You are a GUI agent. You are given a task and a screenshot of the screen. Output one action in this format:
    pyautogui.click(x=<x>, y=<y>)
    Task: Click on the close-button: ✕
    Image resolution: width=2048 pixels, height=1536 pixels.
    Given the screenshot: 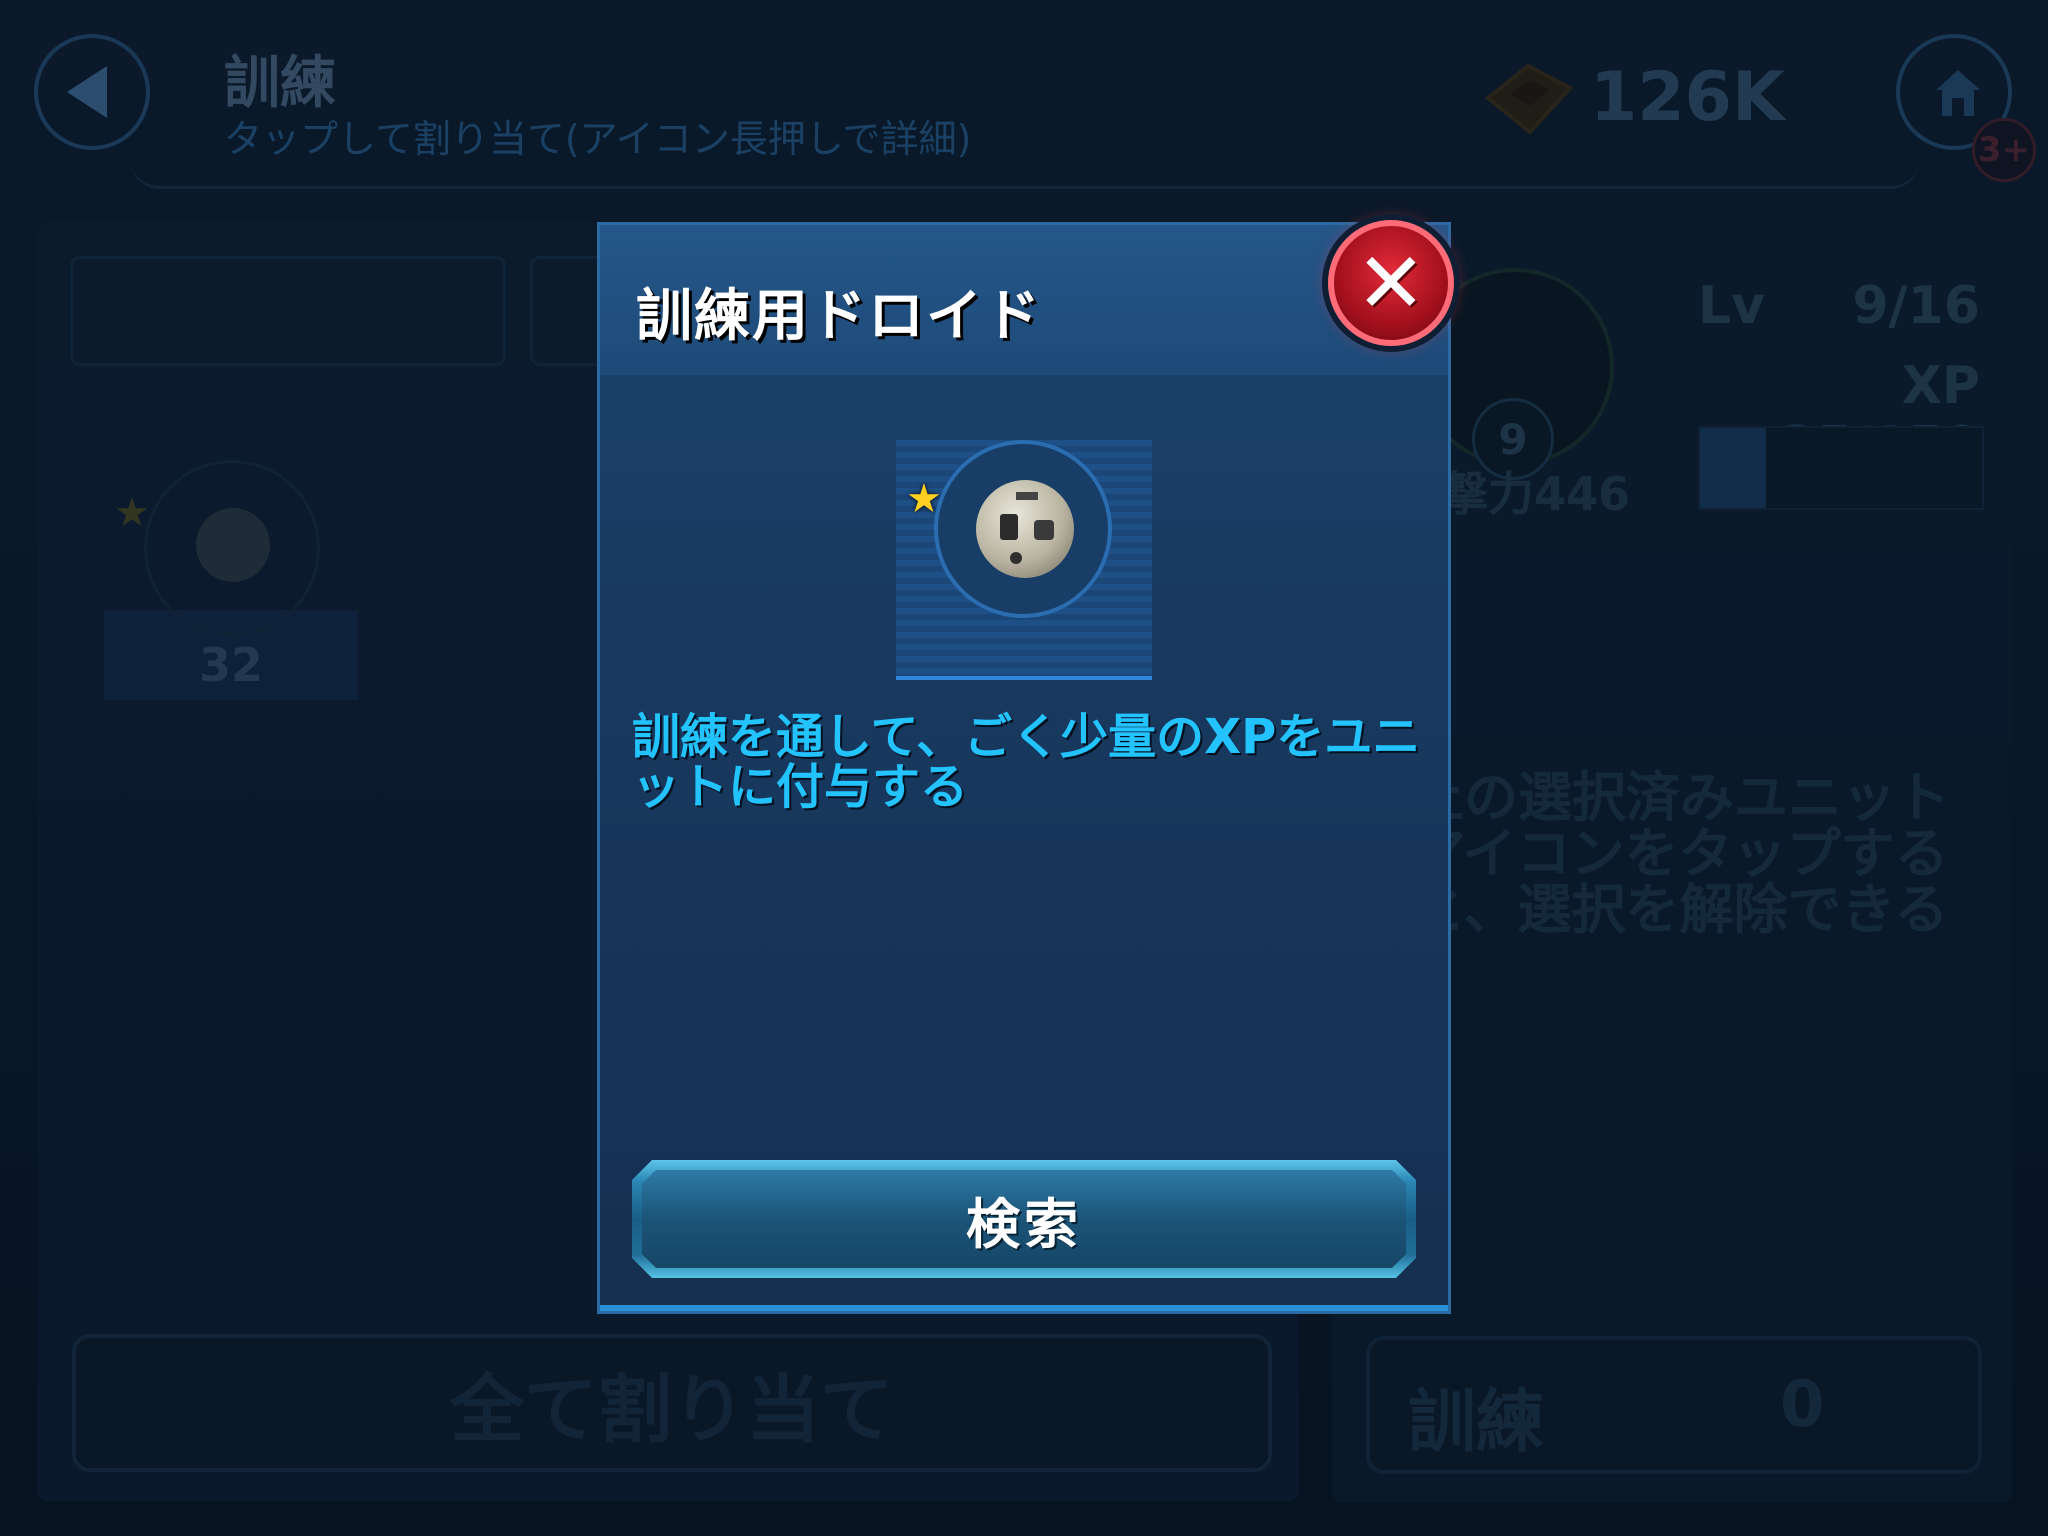 What is the action you would take?
    pyautogui.click(x=1391, y=283)
    